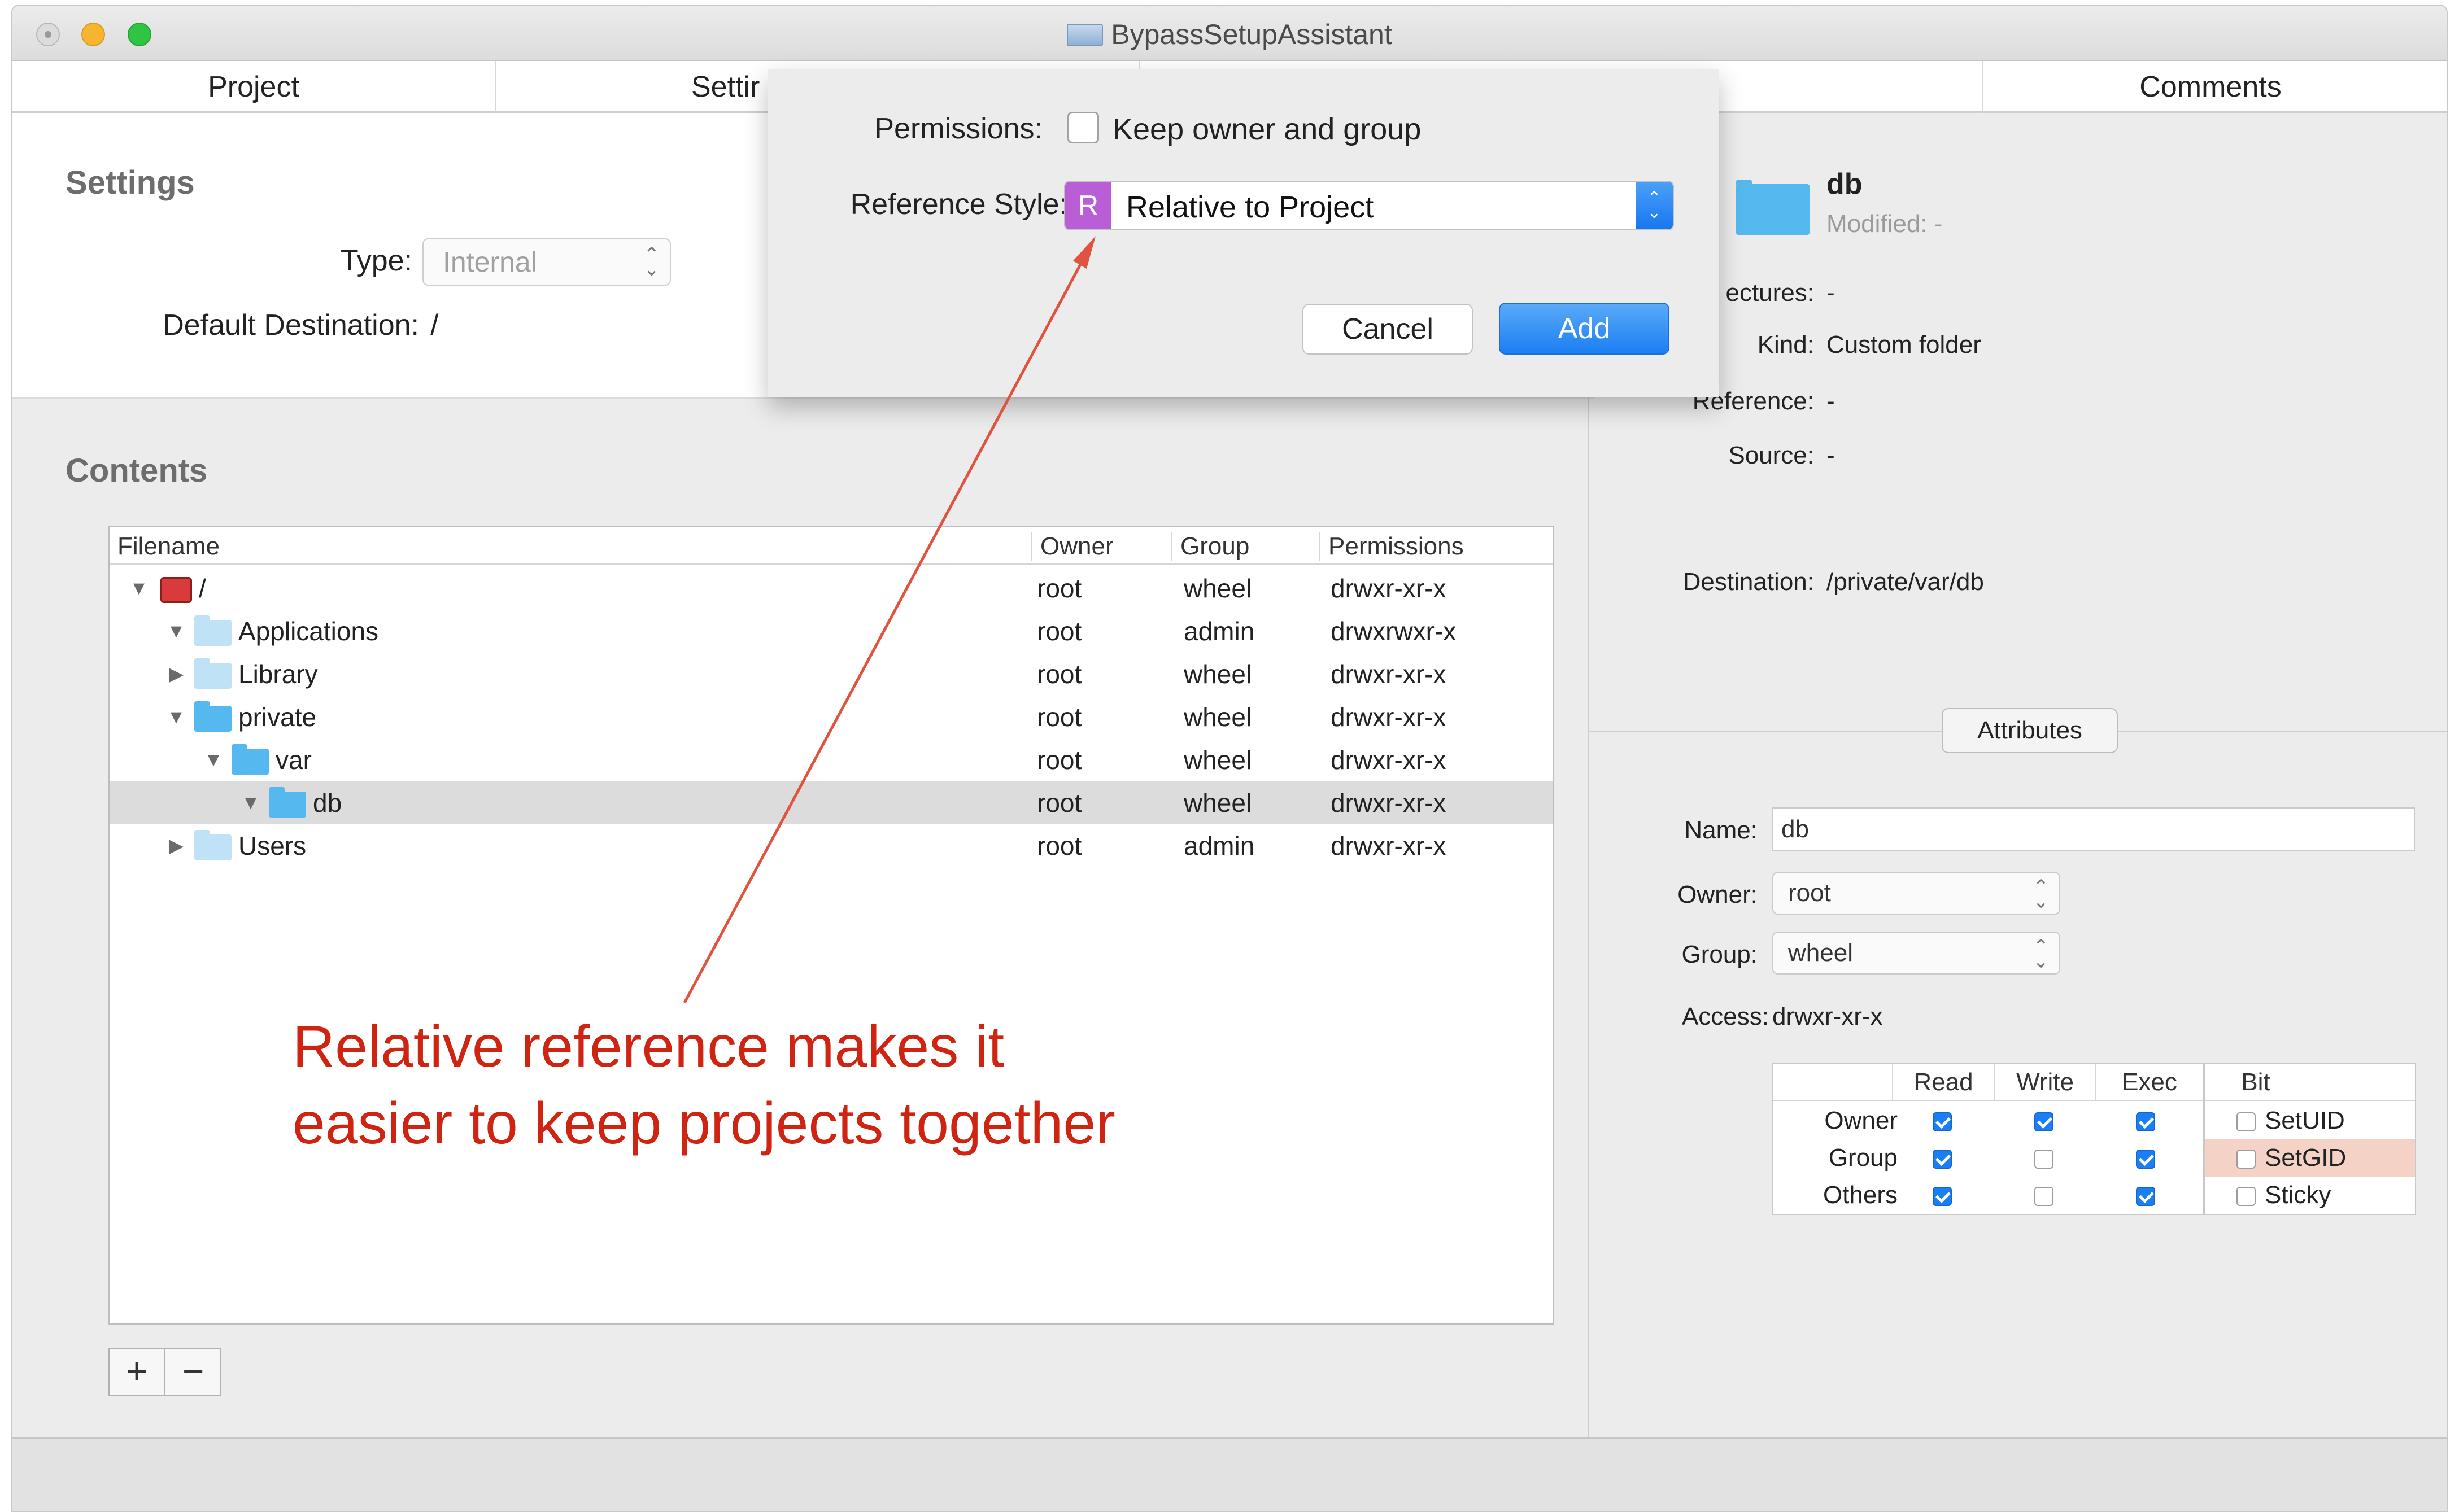 The width and height of the screenshot is (2459, 1512). I want to click on access-value: drwxr-xr-x, so click(1827, 1016).